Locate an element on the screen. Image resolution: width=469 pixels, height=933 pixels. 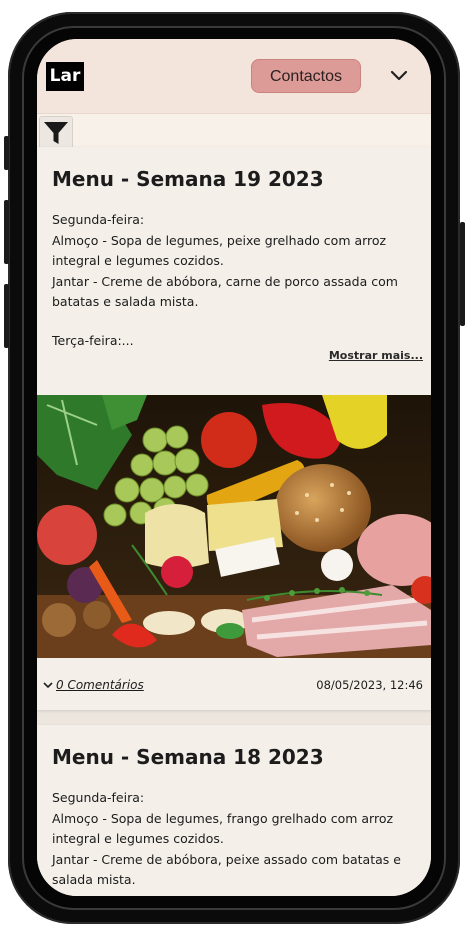
phone-volume-down-button is located at coordinates (6, 316).